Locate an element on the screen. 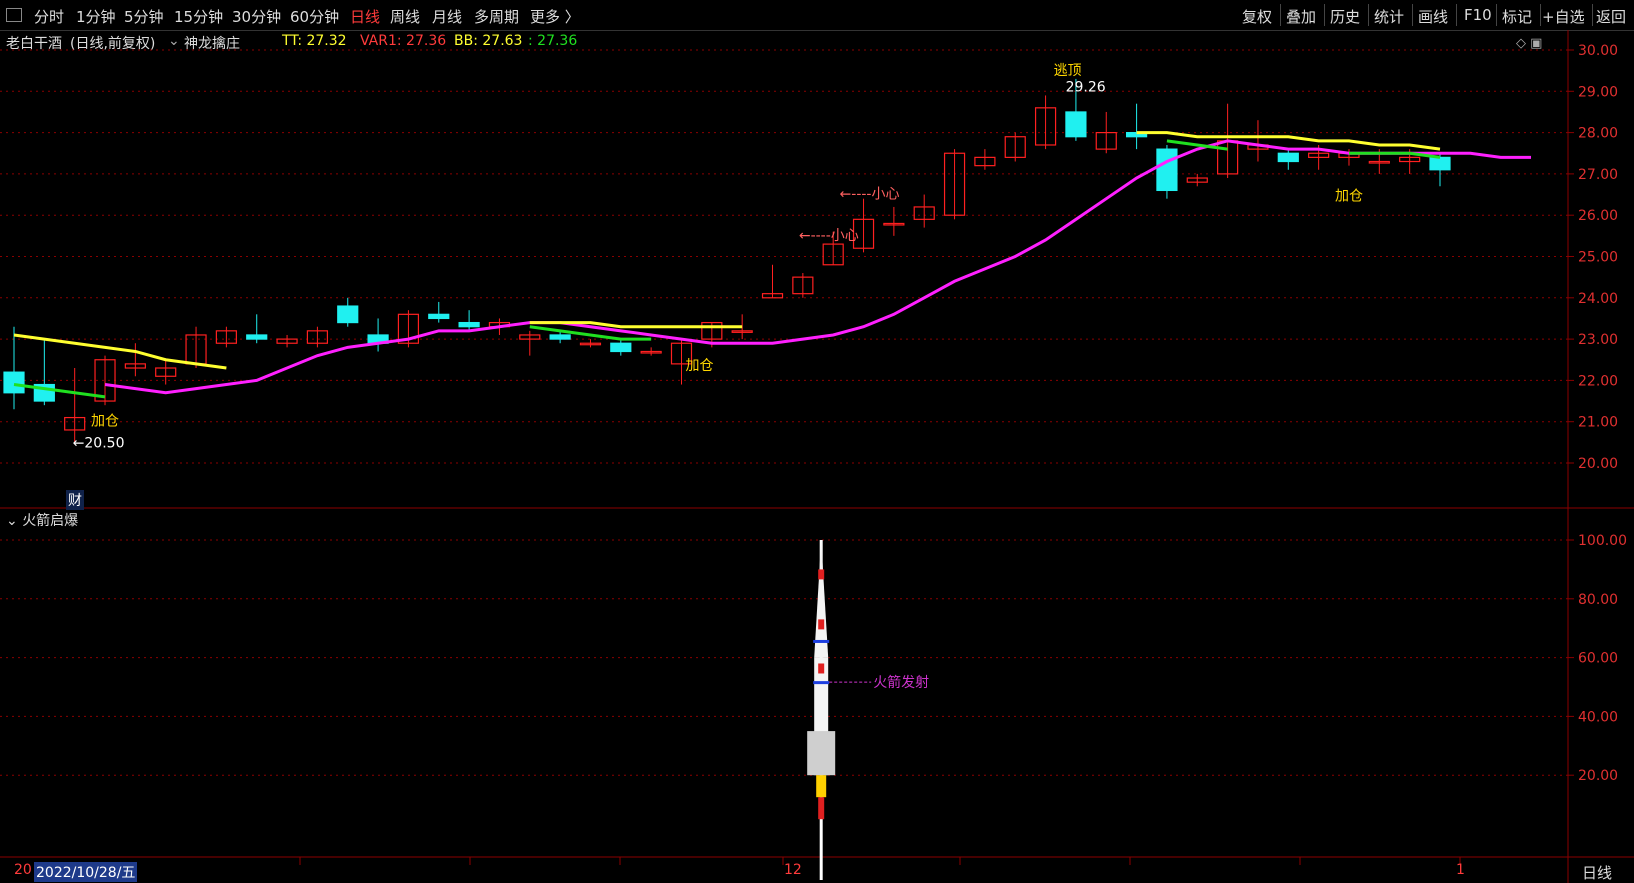 This screenshot has height=883, width=1634. draw-button: 画线 is located at coordinates (1433, 16).